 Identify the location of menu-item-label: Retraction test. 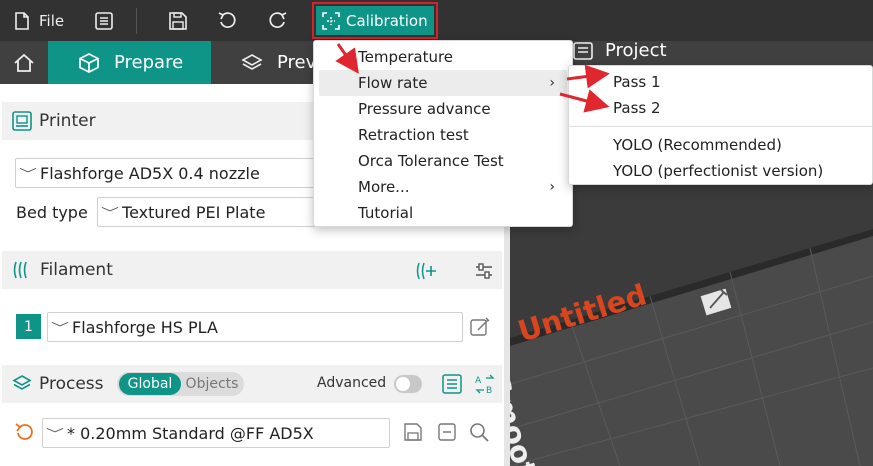
(413, 135).